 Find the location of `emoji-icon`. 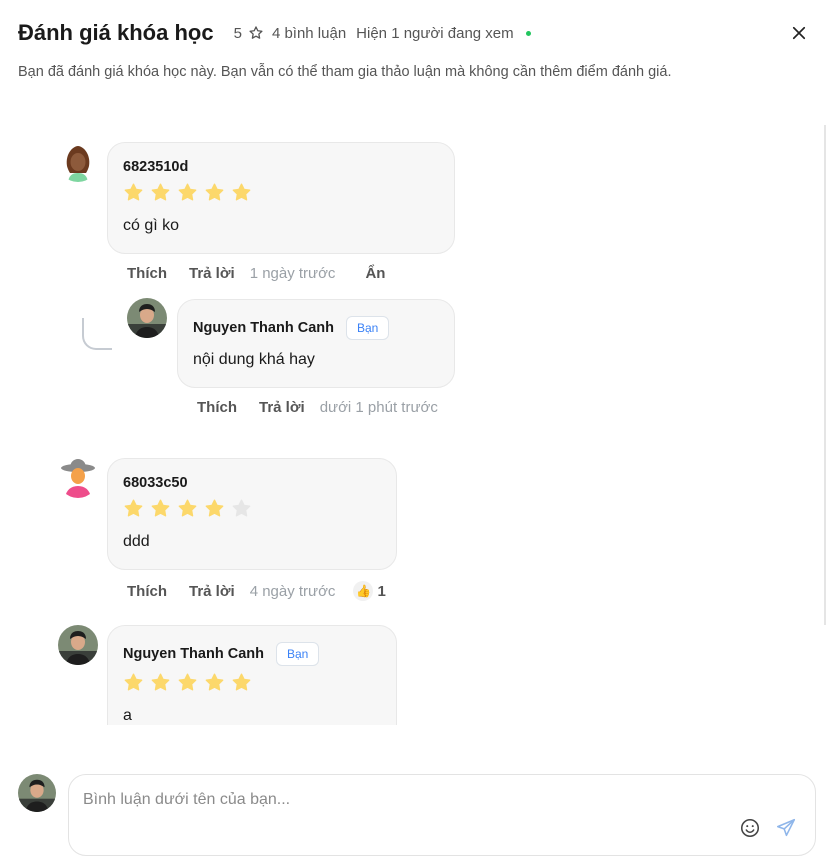

emoji-icon is located at coordinates (750, 828).